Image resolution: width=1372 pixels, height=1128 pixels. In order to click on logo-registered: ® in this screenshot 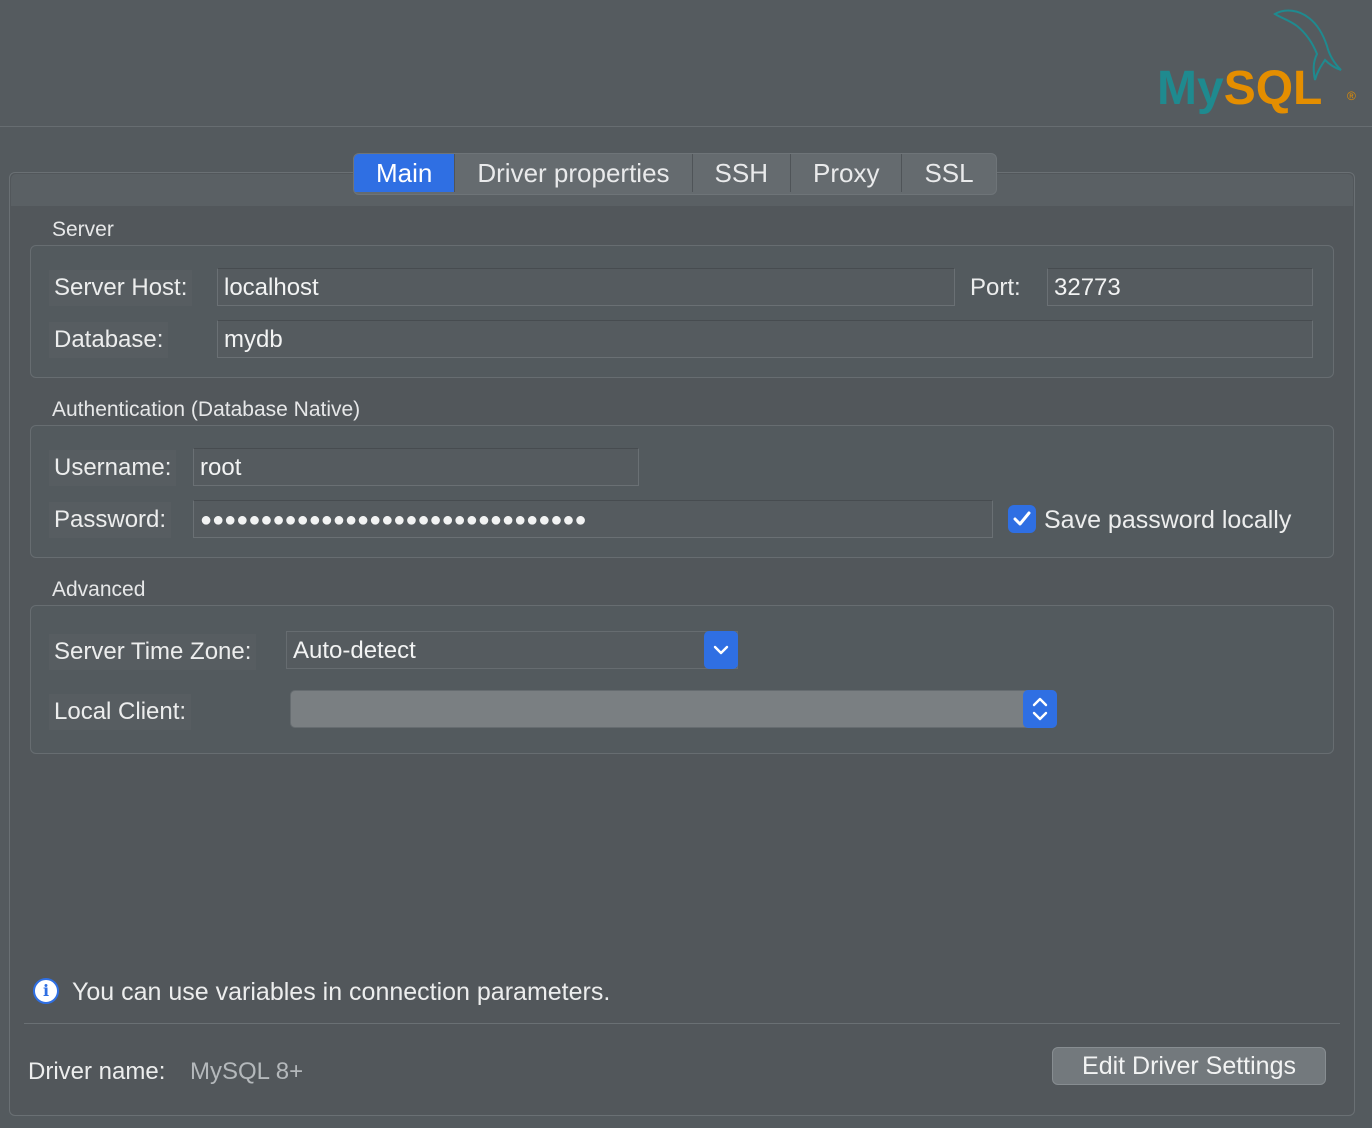, I will do `click(1351, 96)`.